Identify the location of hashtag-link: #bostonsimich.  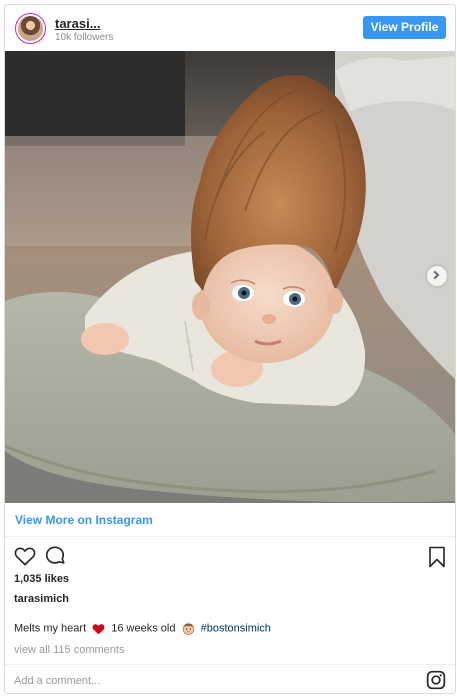
(236, 628).